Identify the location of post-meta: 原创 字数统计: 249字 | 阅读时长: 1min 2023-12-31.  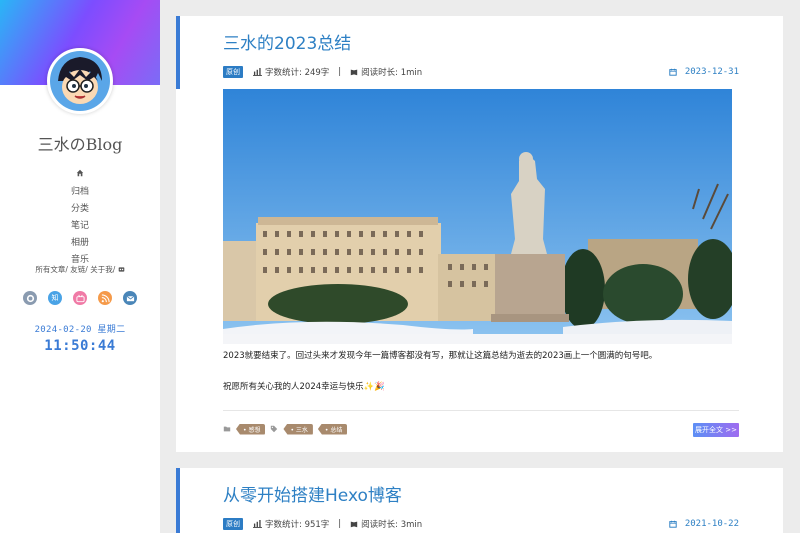
(481, 72).